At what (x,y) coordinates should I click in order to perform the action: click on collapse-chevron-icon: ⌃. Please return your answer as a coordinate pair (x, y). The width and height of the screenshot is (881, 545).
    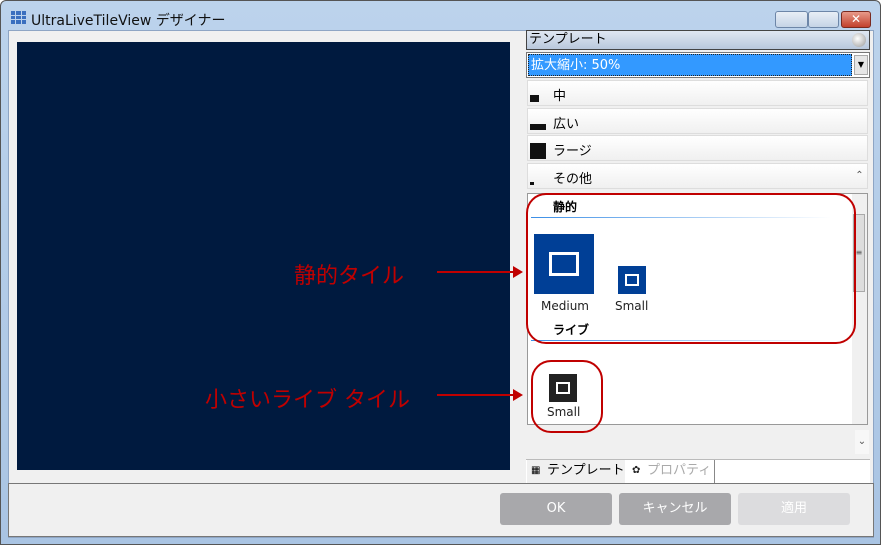
    Looking at the image, I should click on (859, 176).